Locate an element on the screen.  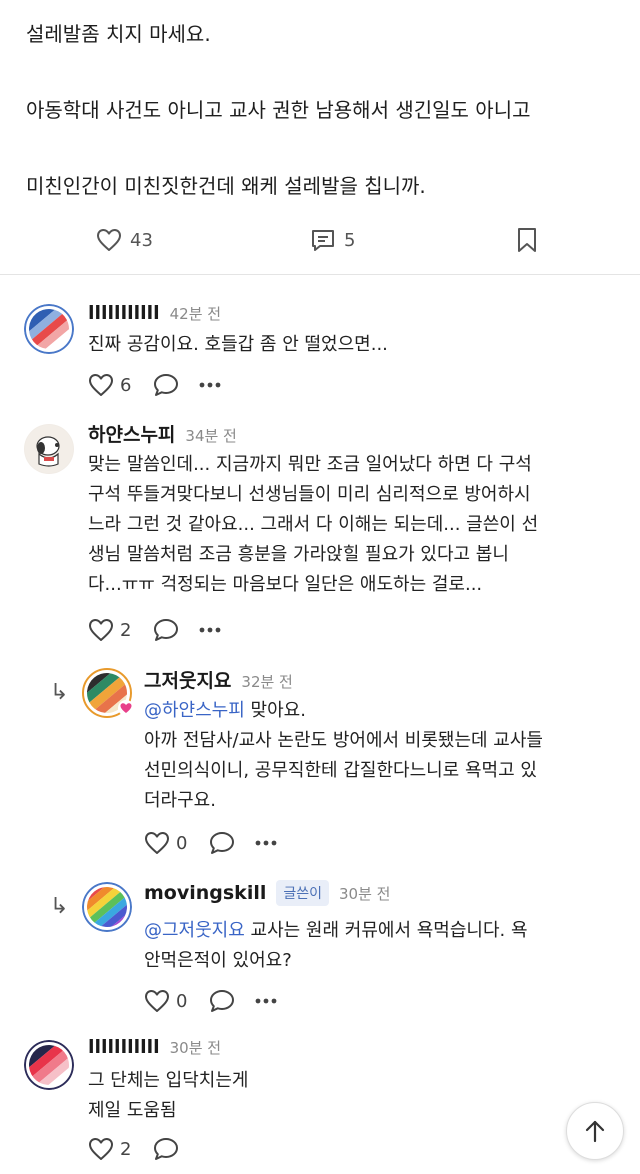
comment-text-line: 안먹은적이 있어요? is located at coordinates (218, 960).